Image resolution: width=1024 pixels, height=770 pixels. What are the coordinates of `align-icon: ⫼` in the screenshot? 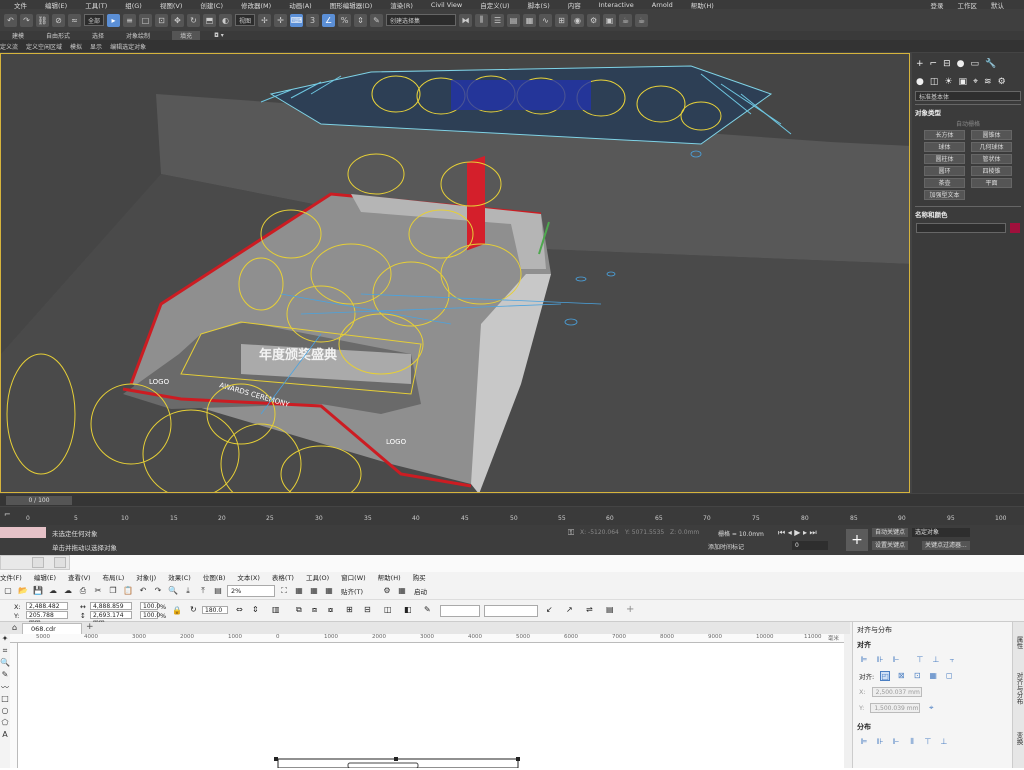 It's located at (481, 20).